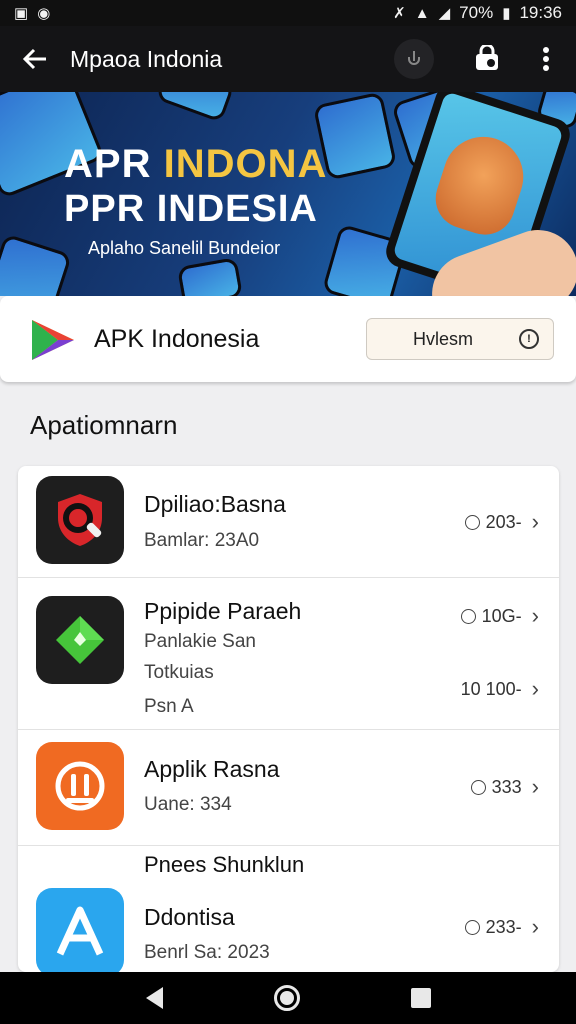 This screenshot has height=1024, width=576. What do you see at coordinates (184, 248) in the screenshot?
I see `banner-subtitle: Aplaho Sanelil Bundeior` at bounding box center [184, 248].